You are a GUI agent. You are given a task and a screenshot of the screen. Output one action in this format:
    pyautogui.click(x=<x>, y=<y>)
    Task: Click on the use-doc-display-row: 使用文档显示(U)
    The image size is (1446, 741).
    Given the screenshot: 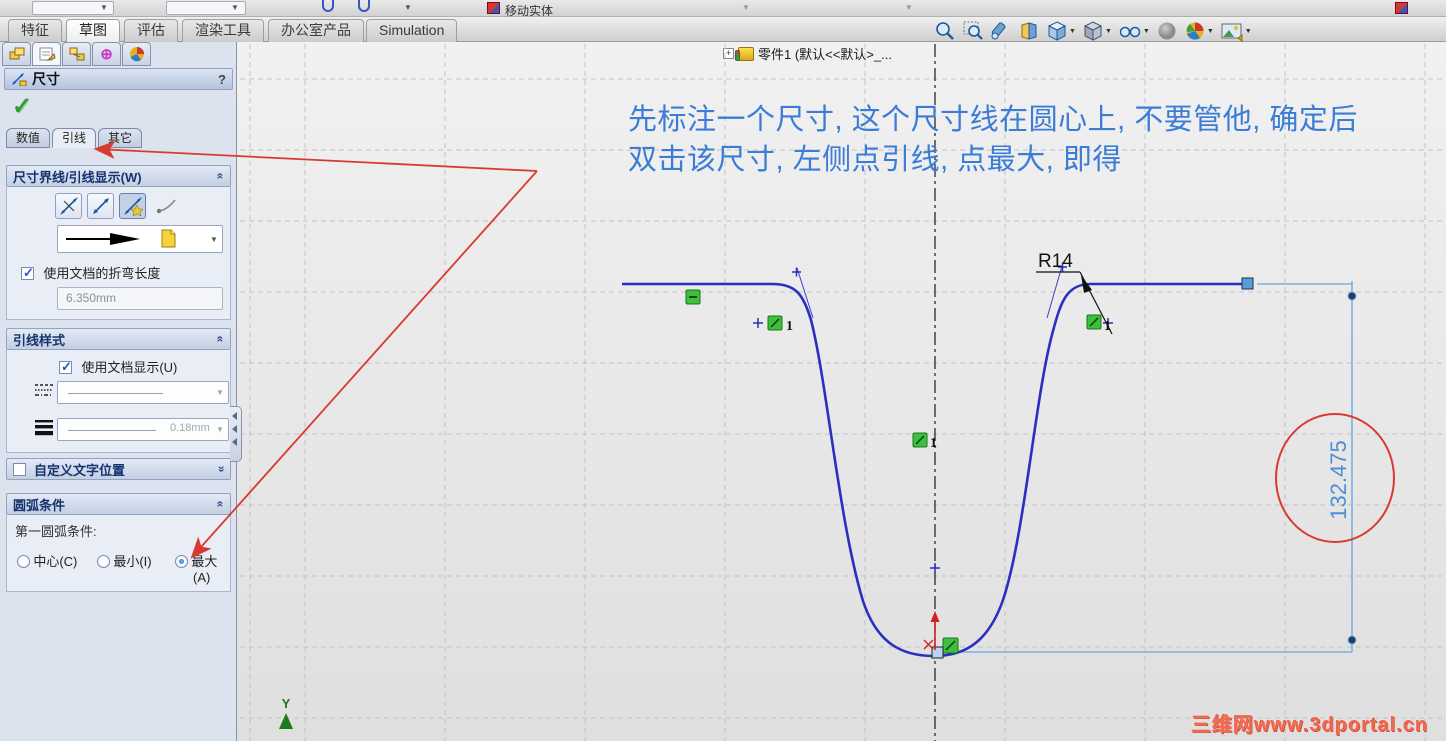 What is the action you would take?
    pyautogui.click(x=118, y=366)
    